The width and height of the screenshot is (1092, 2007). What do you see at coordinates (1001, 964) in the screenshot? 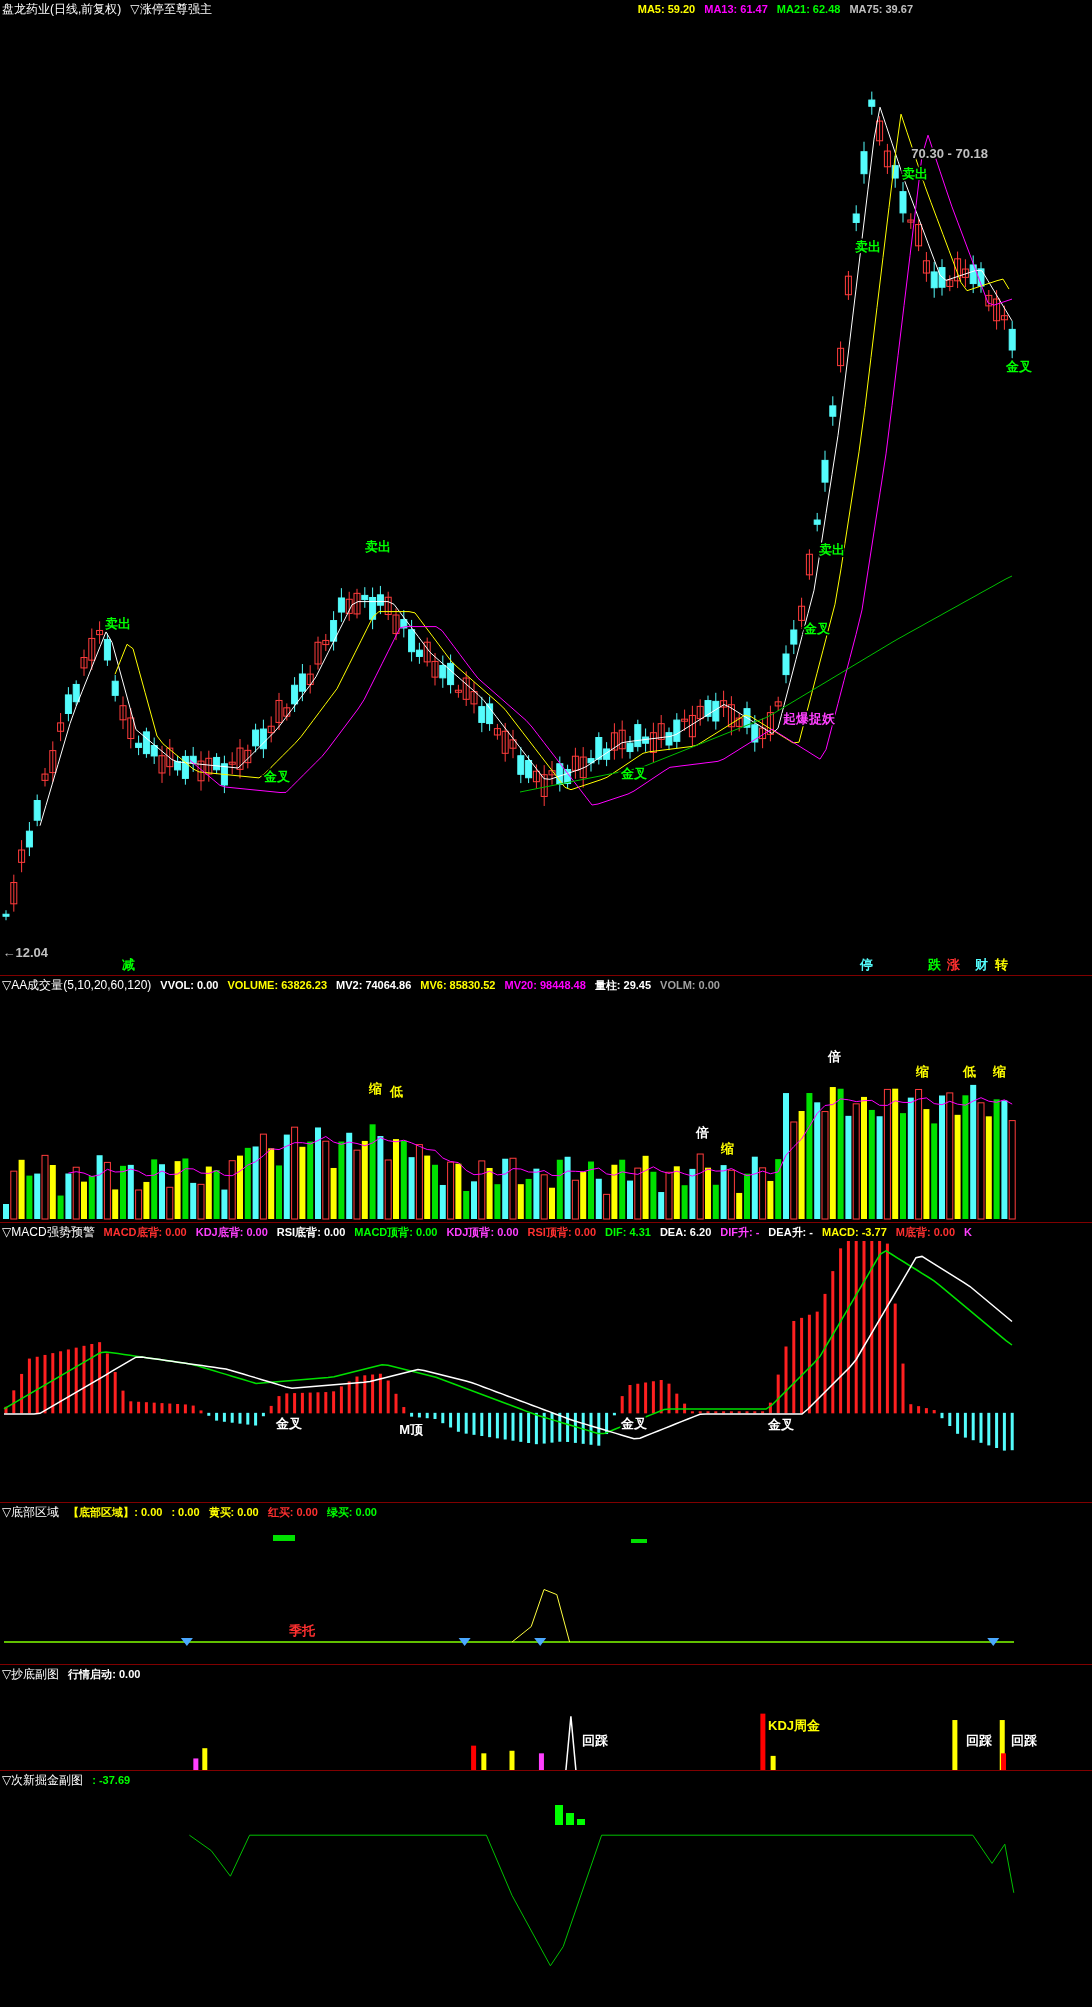
I see `chart-annotation: 转` at bounding box center [1001, 964].